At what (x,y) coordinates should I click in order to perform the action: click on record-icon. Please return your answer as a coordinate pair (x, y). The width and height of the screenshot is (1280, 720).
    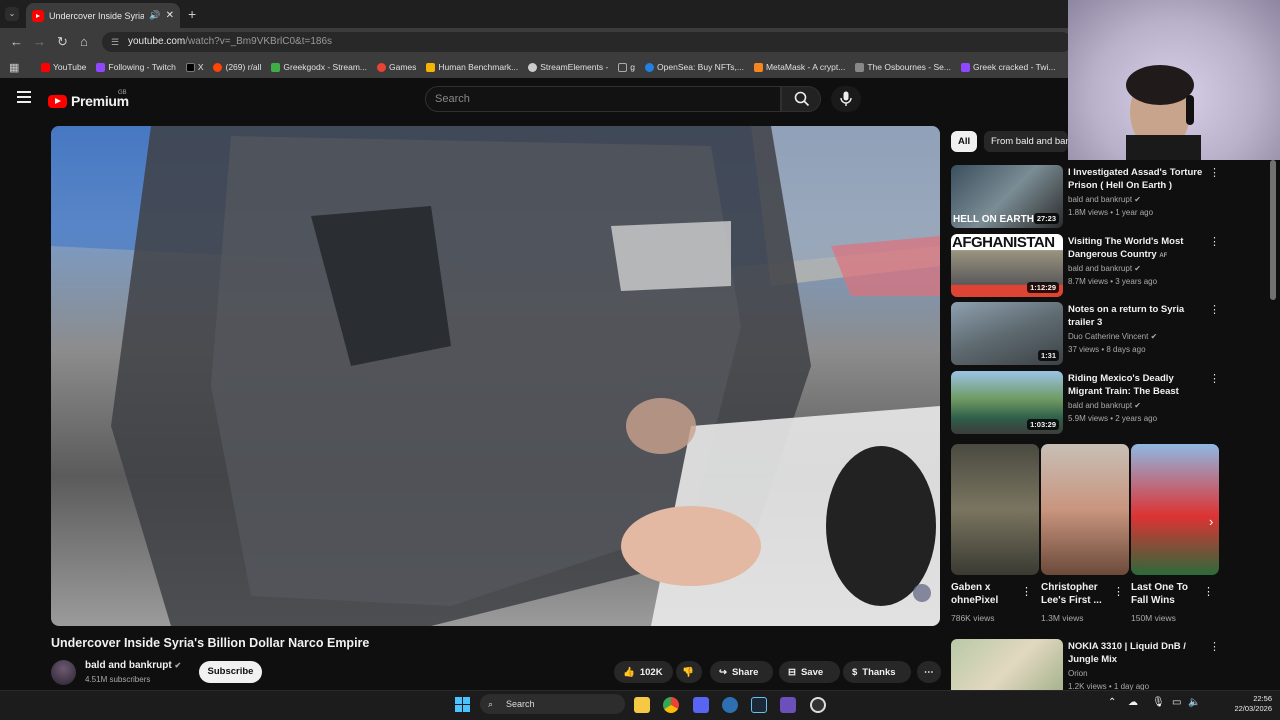
    Looking at the image, I should click on (818, 705).